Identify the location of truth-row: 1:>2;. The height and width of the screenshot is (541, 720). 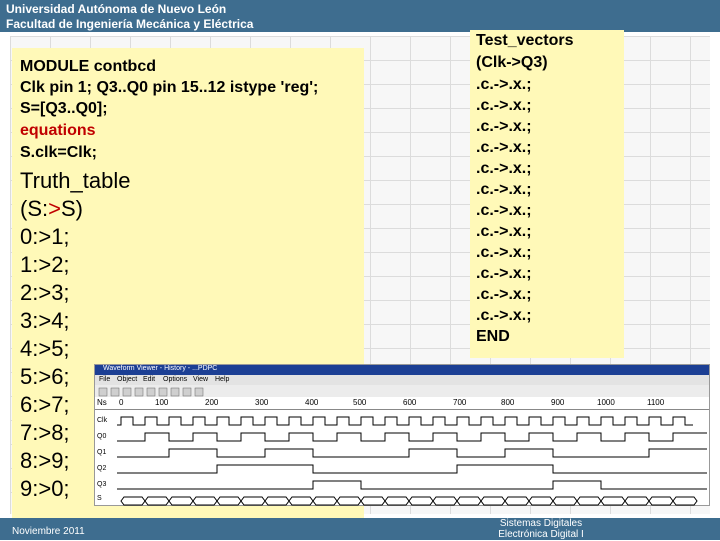
(45, 264).